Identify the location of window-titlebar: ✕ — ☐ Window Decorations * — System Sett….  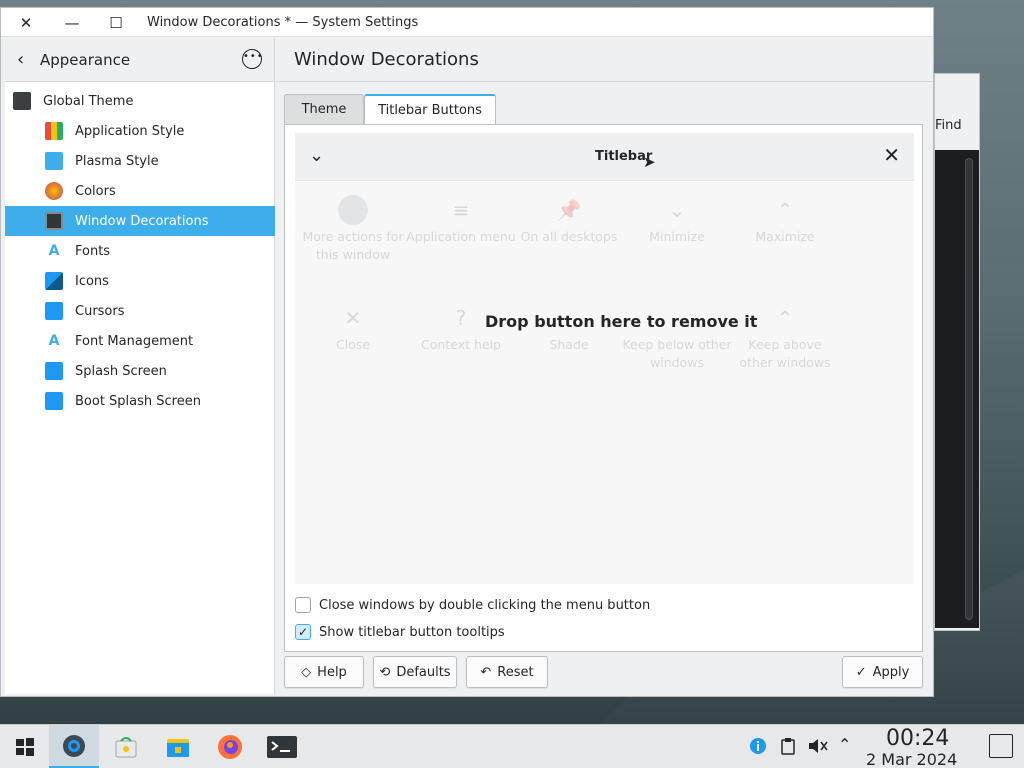
(467, 22).